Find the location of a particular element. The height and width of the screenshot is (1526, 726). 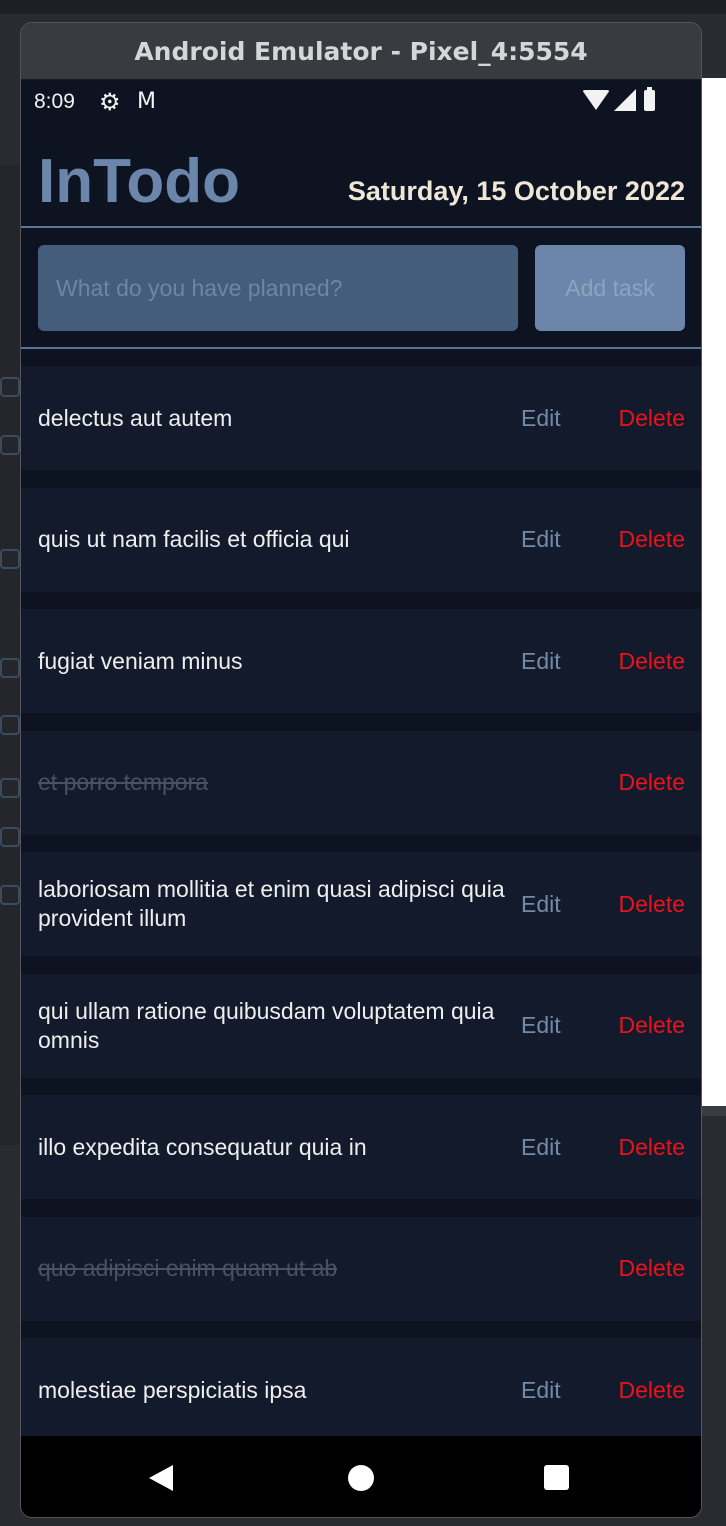

android-nav-bar is located at coordinates (361, 1476).